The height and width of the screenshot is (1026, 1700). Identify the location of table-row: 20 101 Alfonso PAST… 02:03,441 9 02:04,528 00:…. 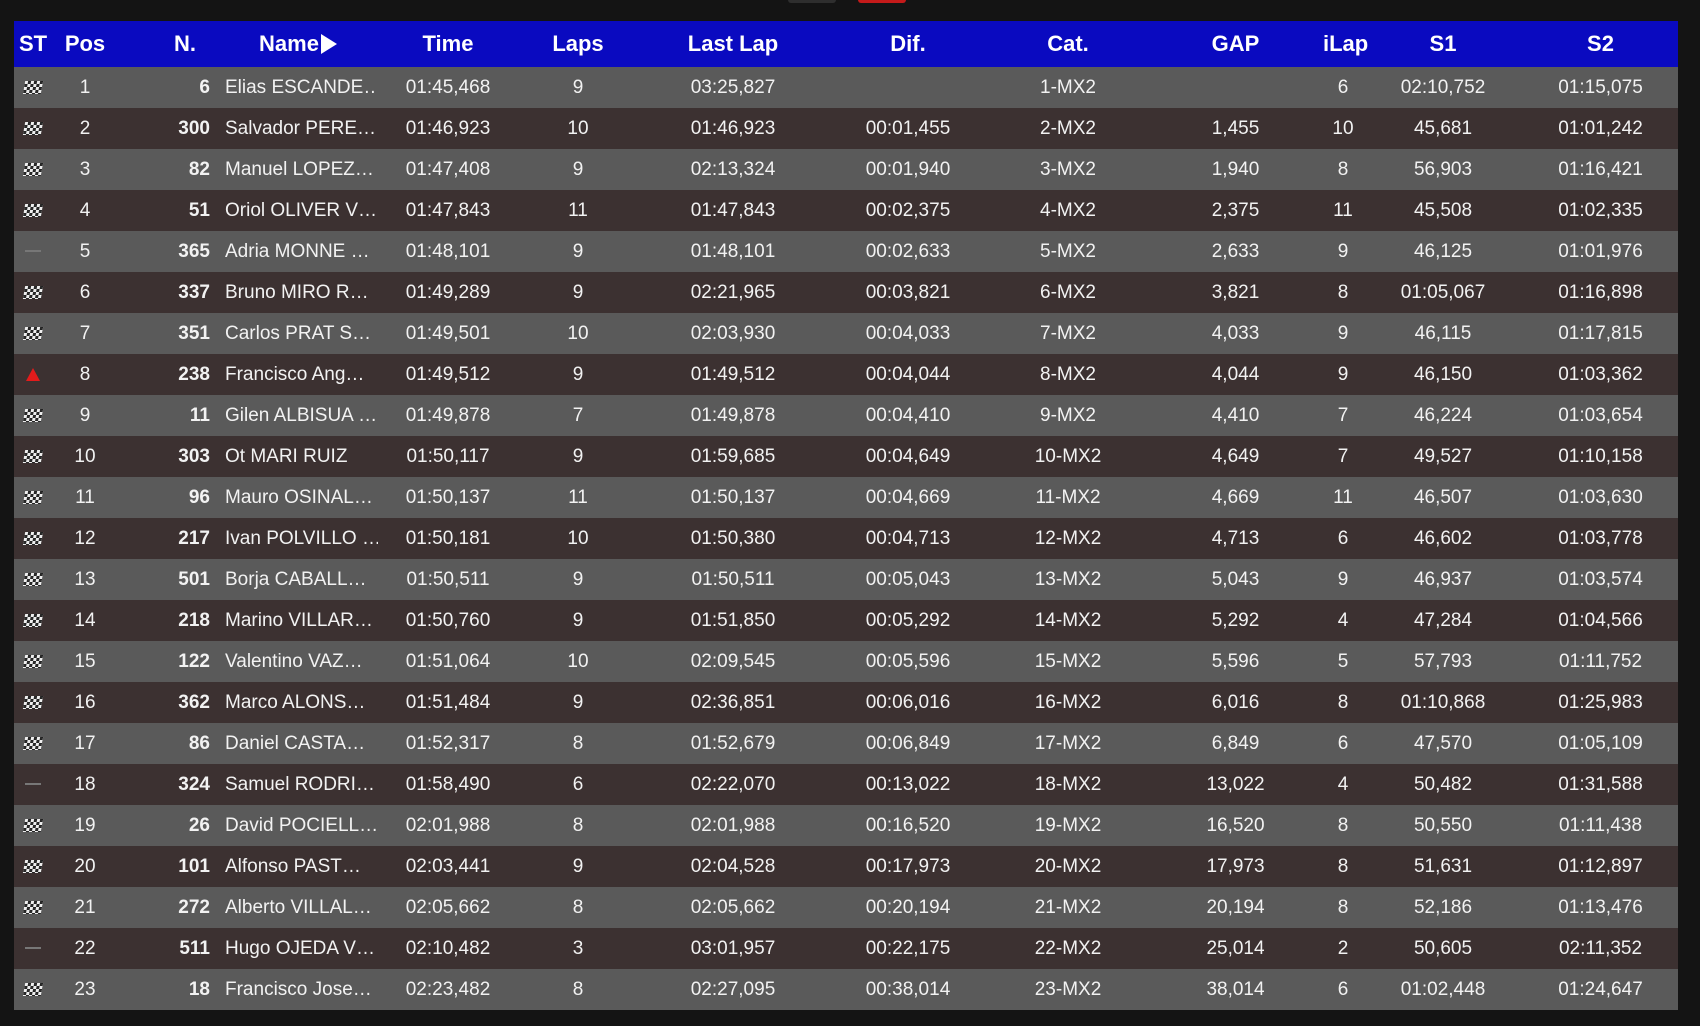
(846, 866).